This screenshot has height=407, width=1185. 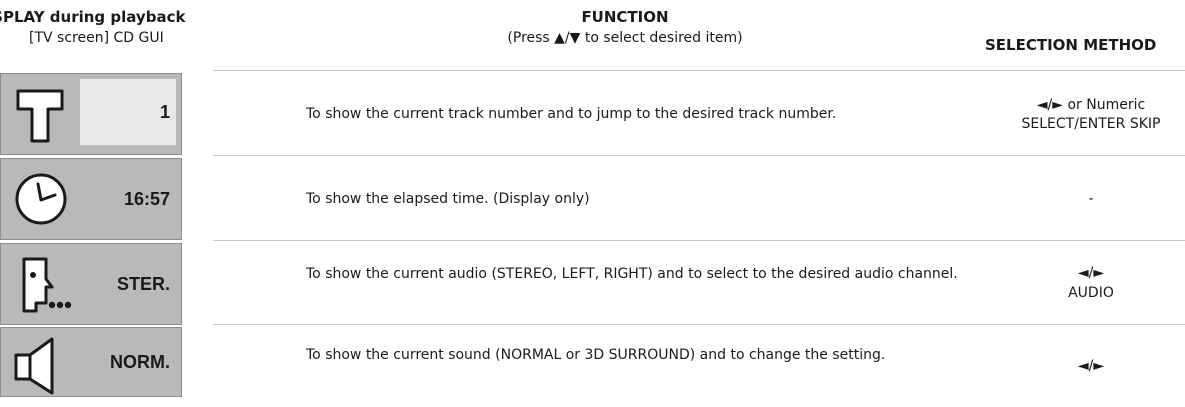 I want to click on gui-panel-track: 1, so click(x=91, y=114).